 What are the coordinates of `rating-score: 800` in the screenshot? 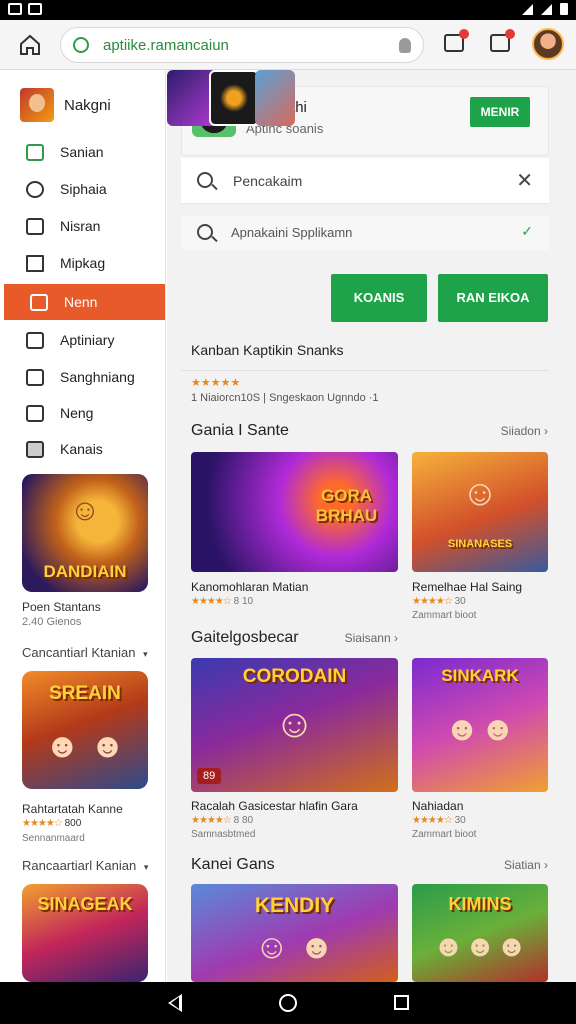 It's located at (73, 823).